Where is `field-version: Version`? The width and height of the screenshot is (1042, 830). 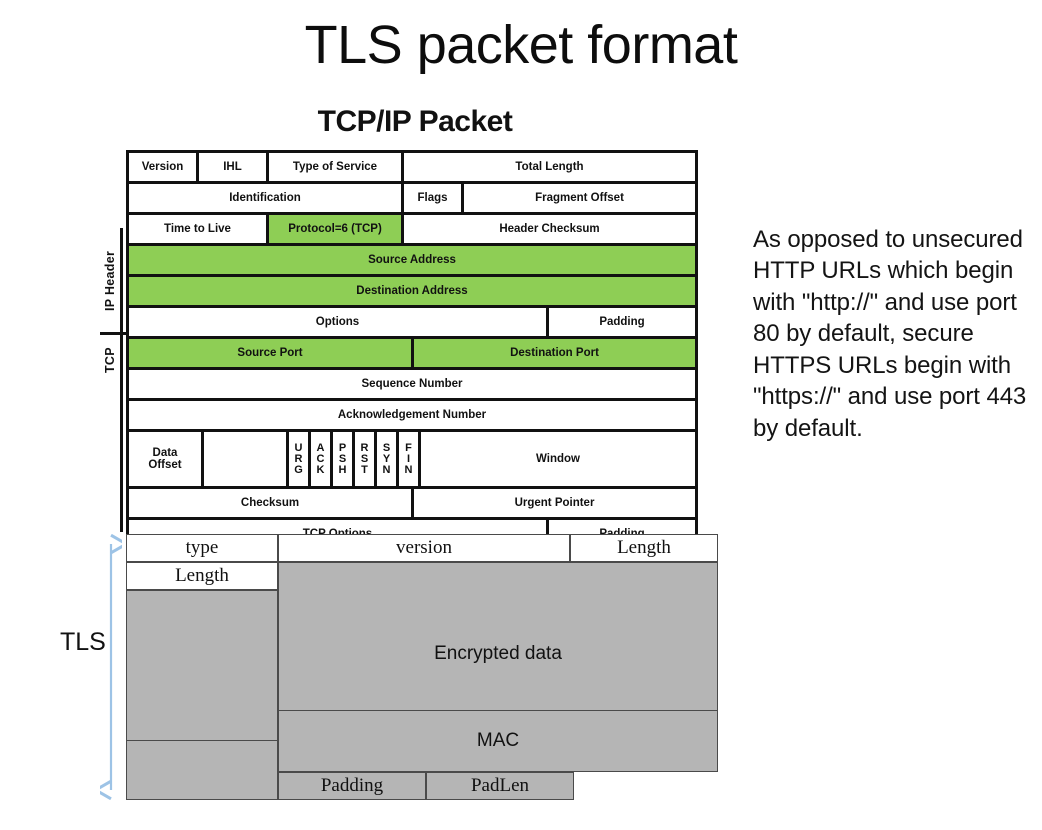
field-version: Version is located at coordinates (164, 167).